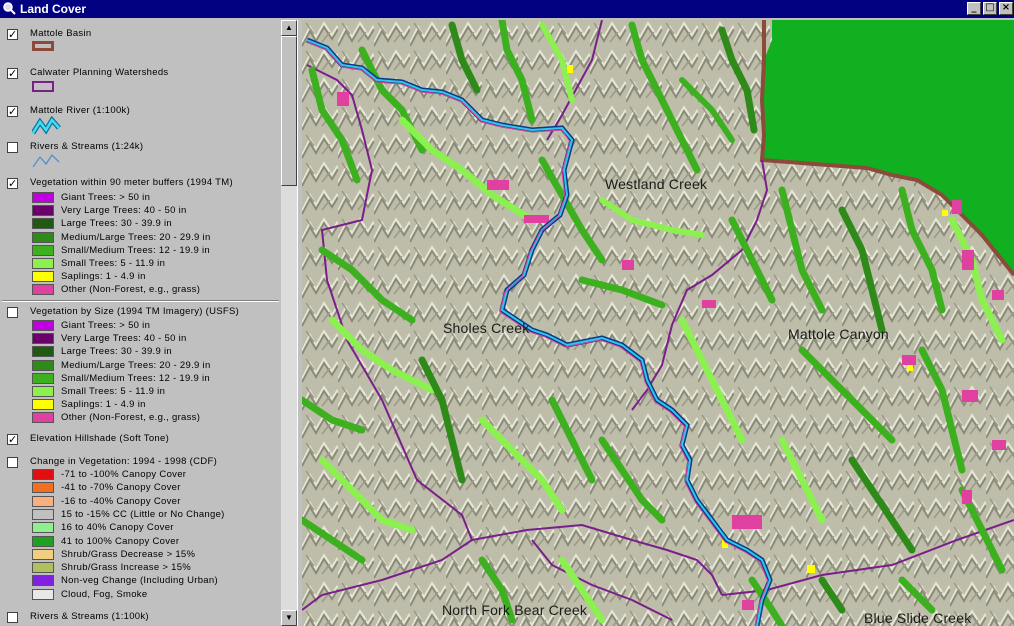 This screenshot has height=626, width=1014. I want to click on veg-change-item-label: -71 to -100% Canopy Cover, so click(124, 474).